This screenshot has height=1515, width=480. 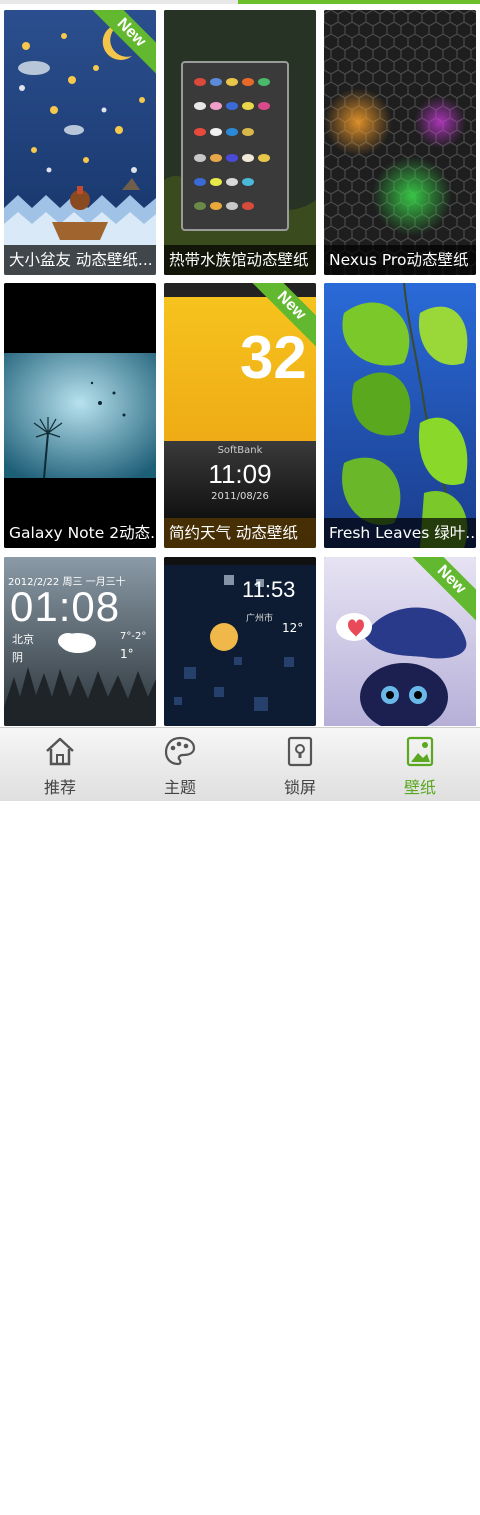 I want to click on carrier-name: SoftBank, so click(x=240, y=450).